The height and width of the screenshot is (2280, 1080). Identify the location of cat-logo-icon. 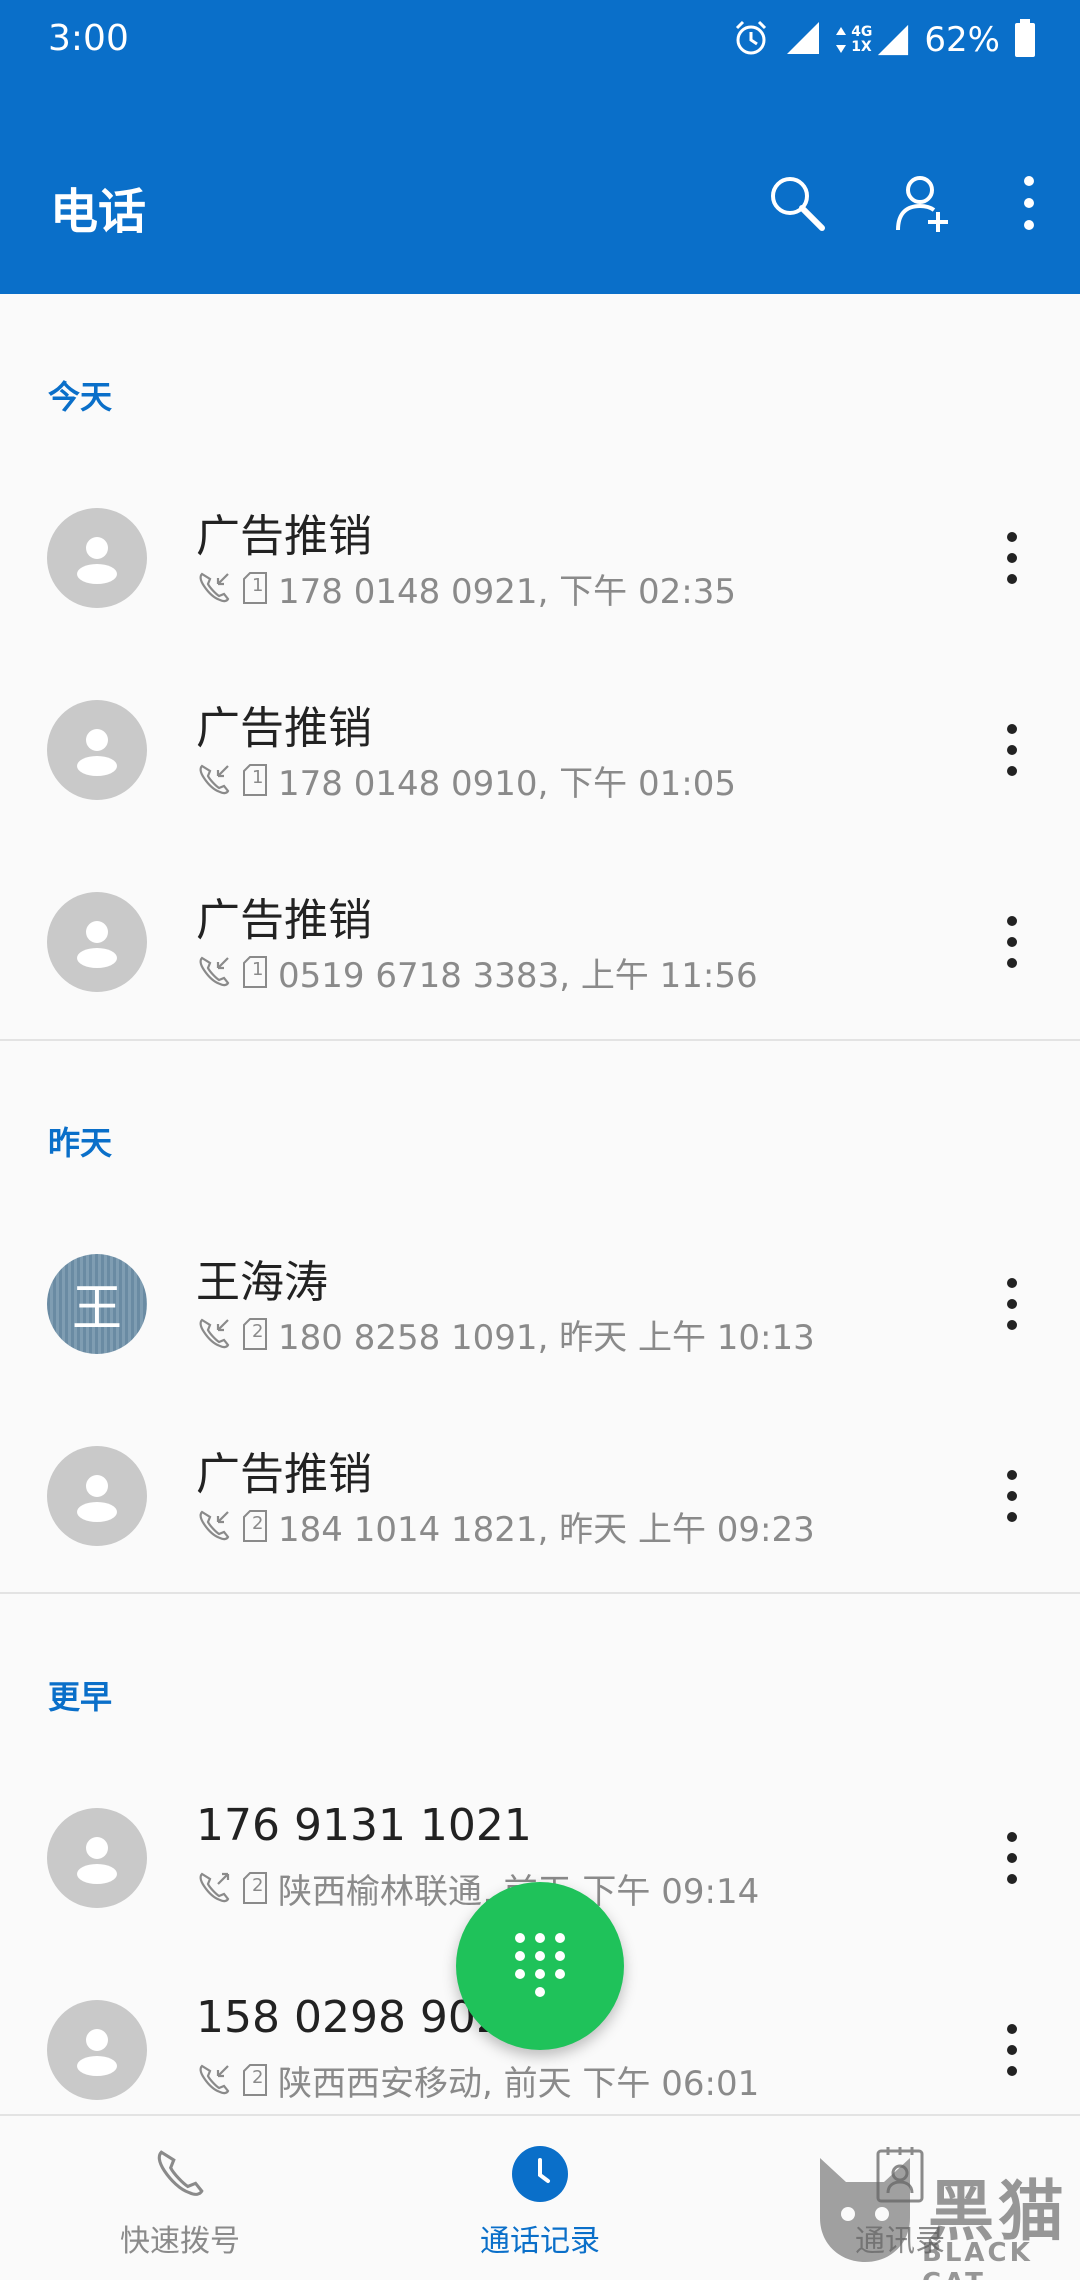
(865, 2210).